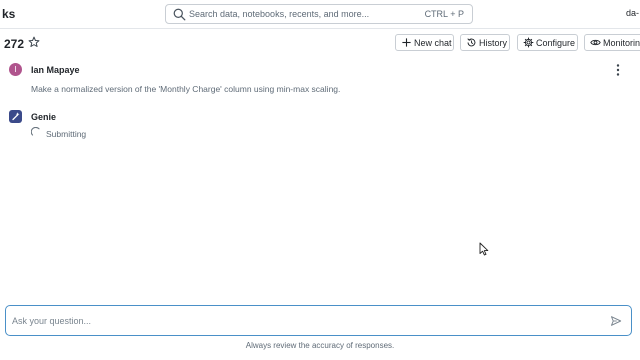 Image resolution: width=640 pixels, height=360 pixels. Describe the element at coordinates (528, 42) in the screenshot. I see `gear-icon` at that location.